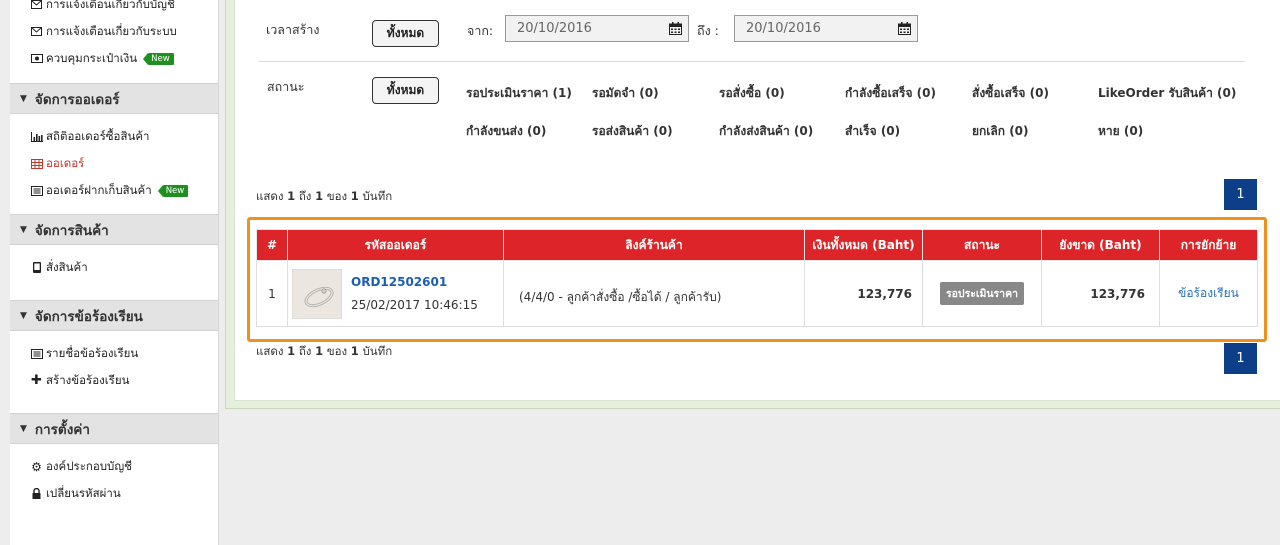  I want to click on sidebar-item-order-stats: สถิติออเดอร์ซื้อสินค้า, so click(124, 136).